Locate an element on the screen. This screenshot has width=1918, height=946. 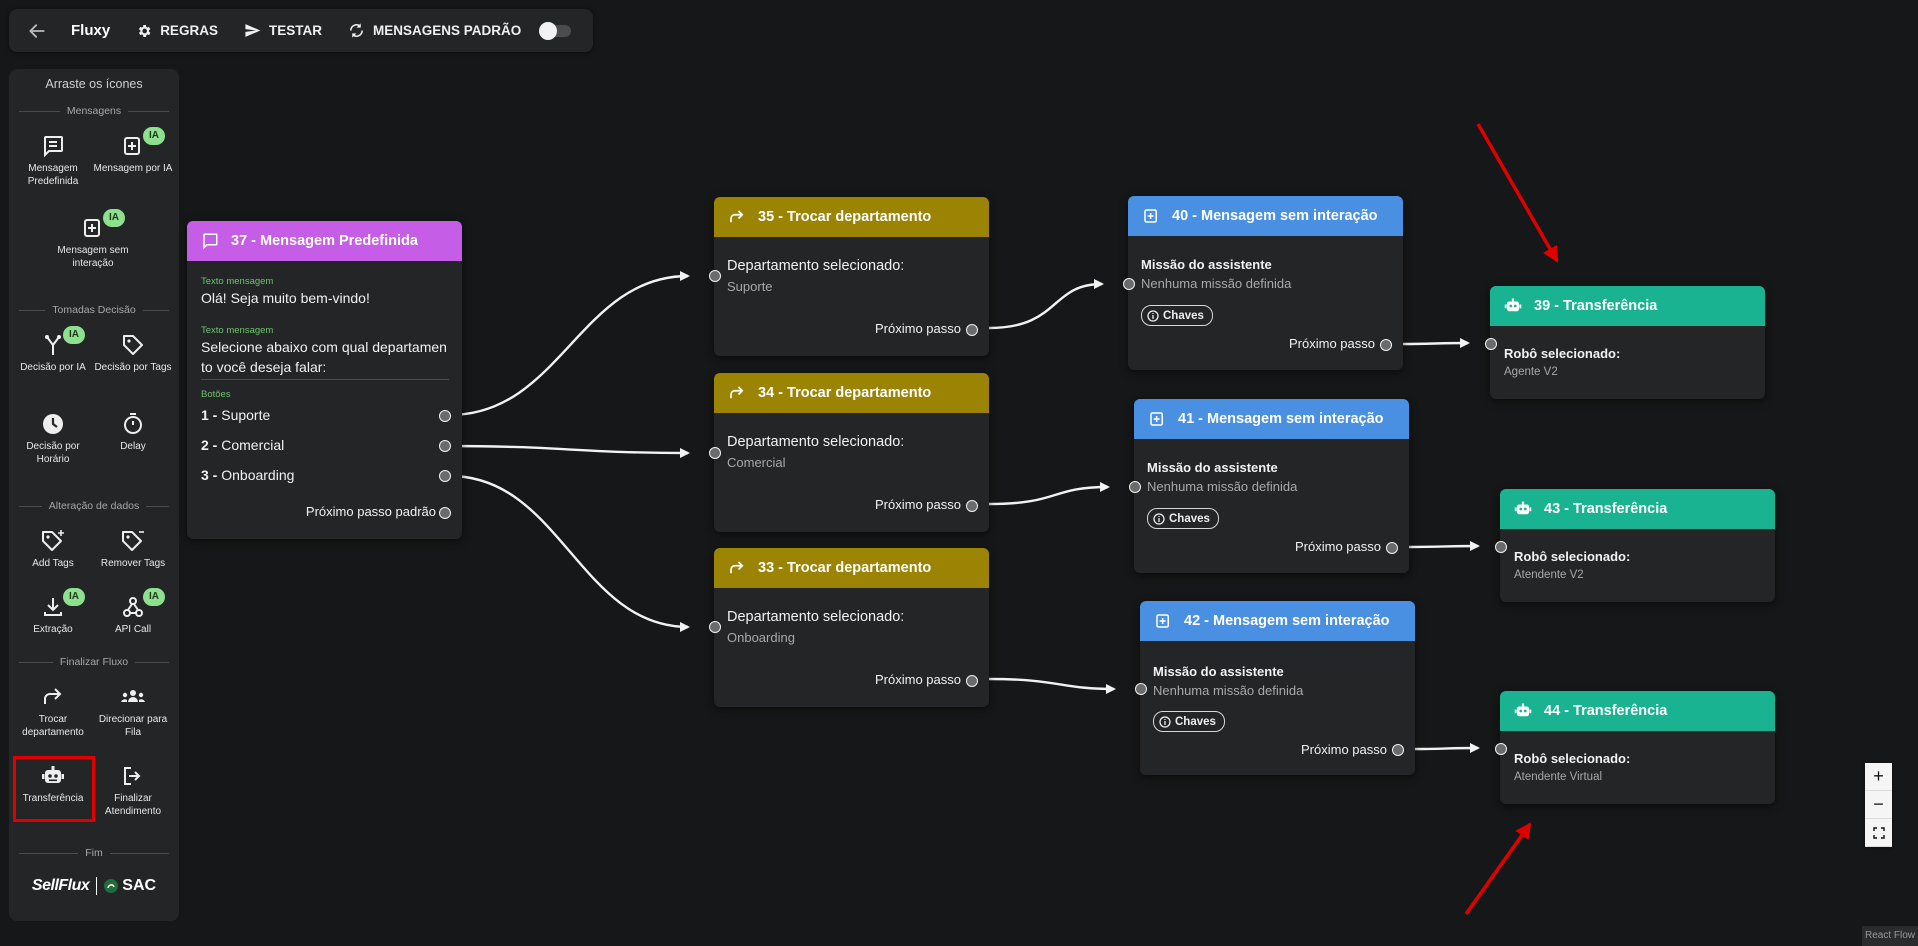
palette-label: API Call is located at coordinates (133, 629).